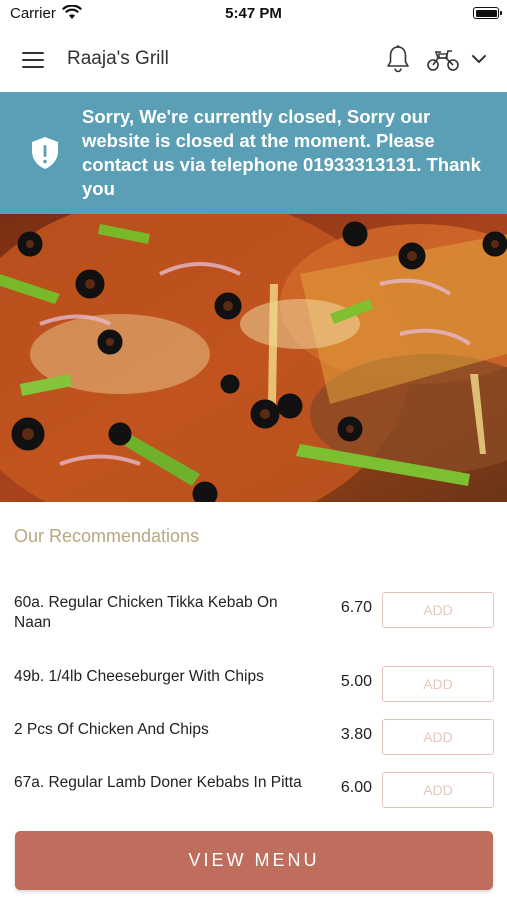  Describe the element at coordinates (443, 59) in the screenshot. I see `delivery-bike-icon` at that location.